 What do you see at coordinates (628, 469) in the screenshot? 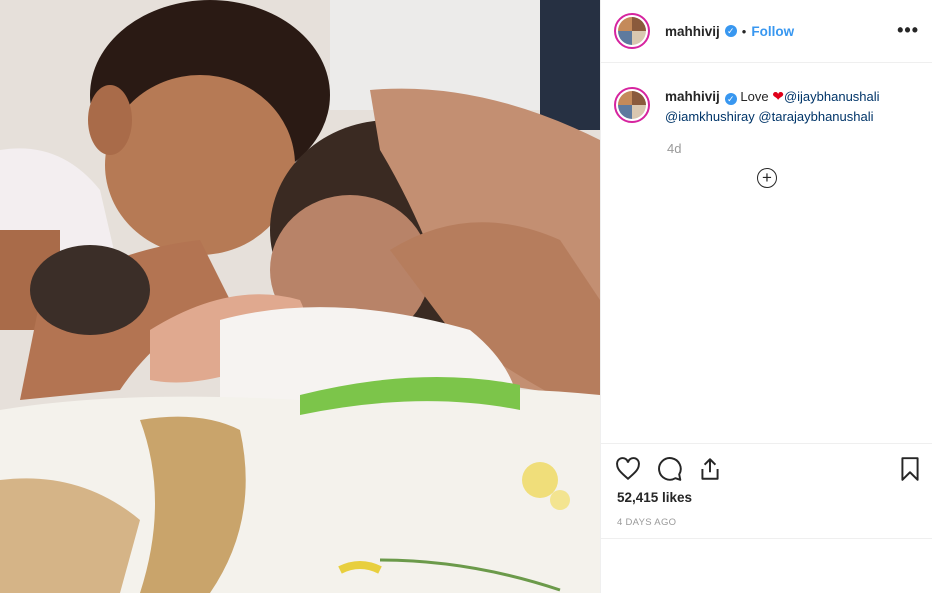
I see `like-heart-icon` at bounding box center [628, 469].